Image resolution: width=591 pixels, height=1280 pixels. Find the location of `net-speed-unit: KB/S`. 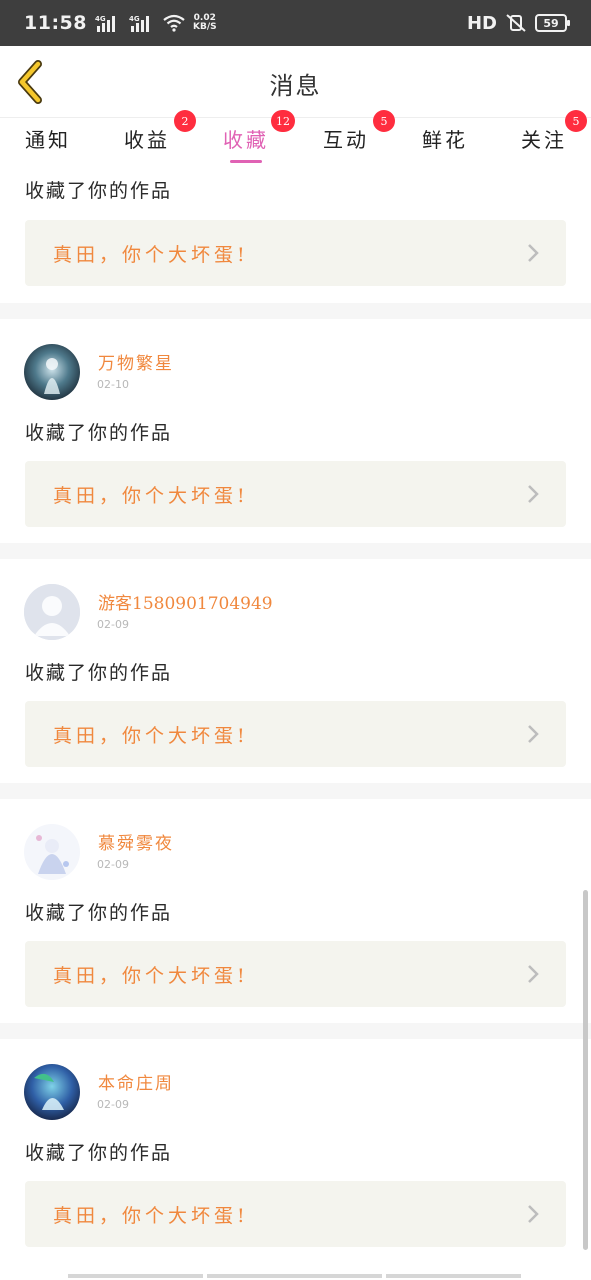

net-speed-unit: KB/S is located at coordinates (204, 27).